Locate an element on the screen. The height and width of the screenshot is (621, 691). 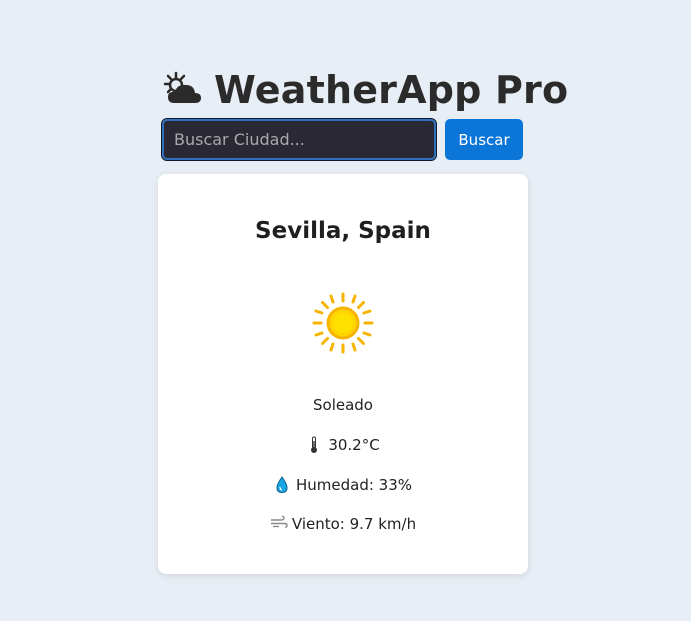
weather-condition: Soleado is located at coordinates (343, 405).